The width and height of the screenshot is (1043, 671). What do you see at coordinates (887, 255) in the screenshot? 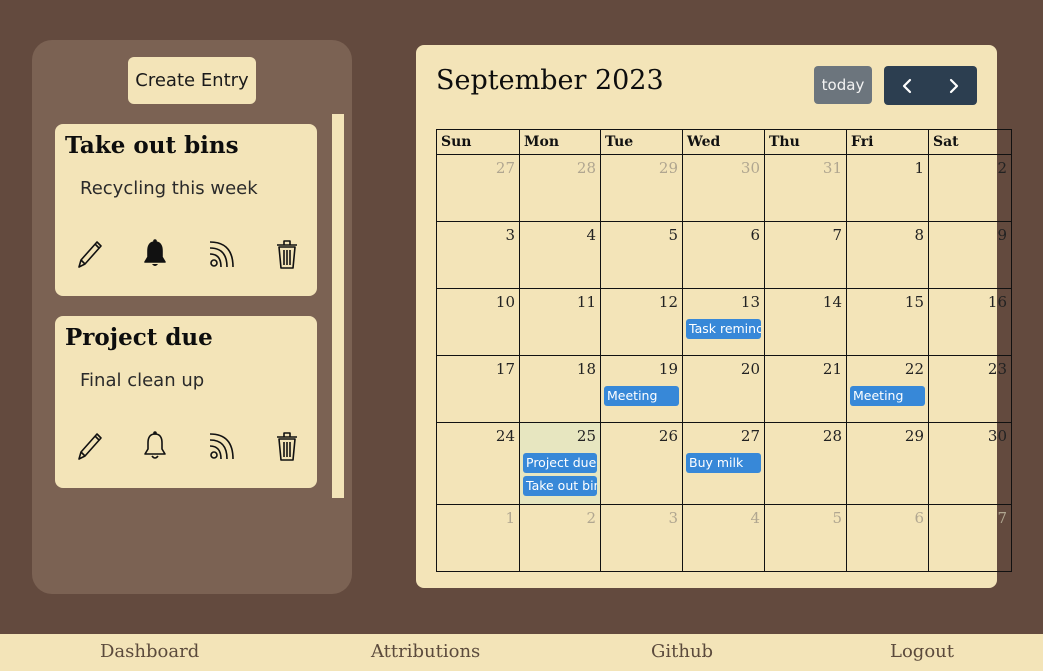
I see `day-cell: 8` at bounding box center [887, 255].